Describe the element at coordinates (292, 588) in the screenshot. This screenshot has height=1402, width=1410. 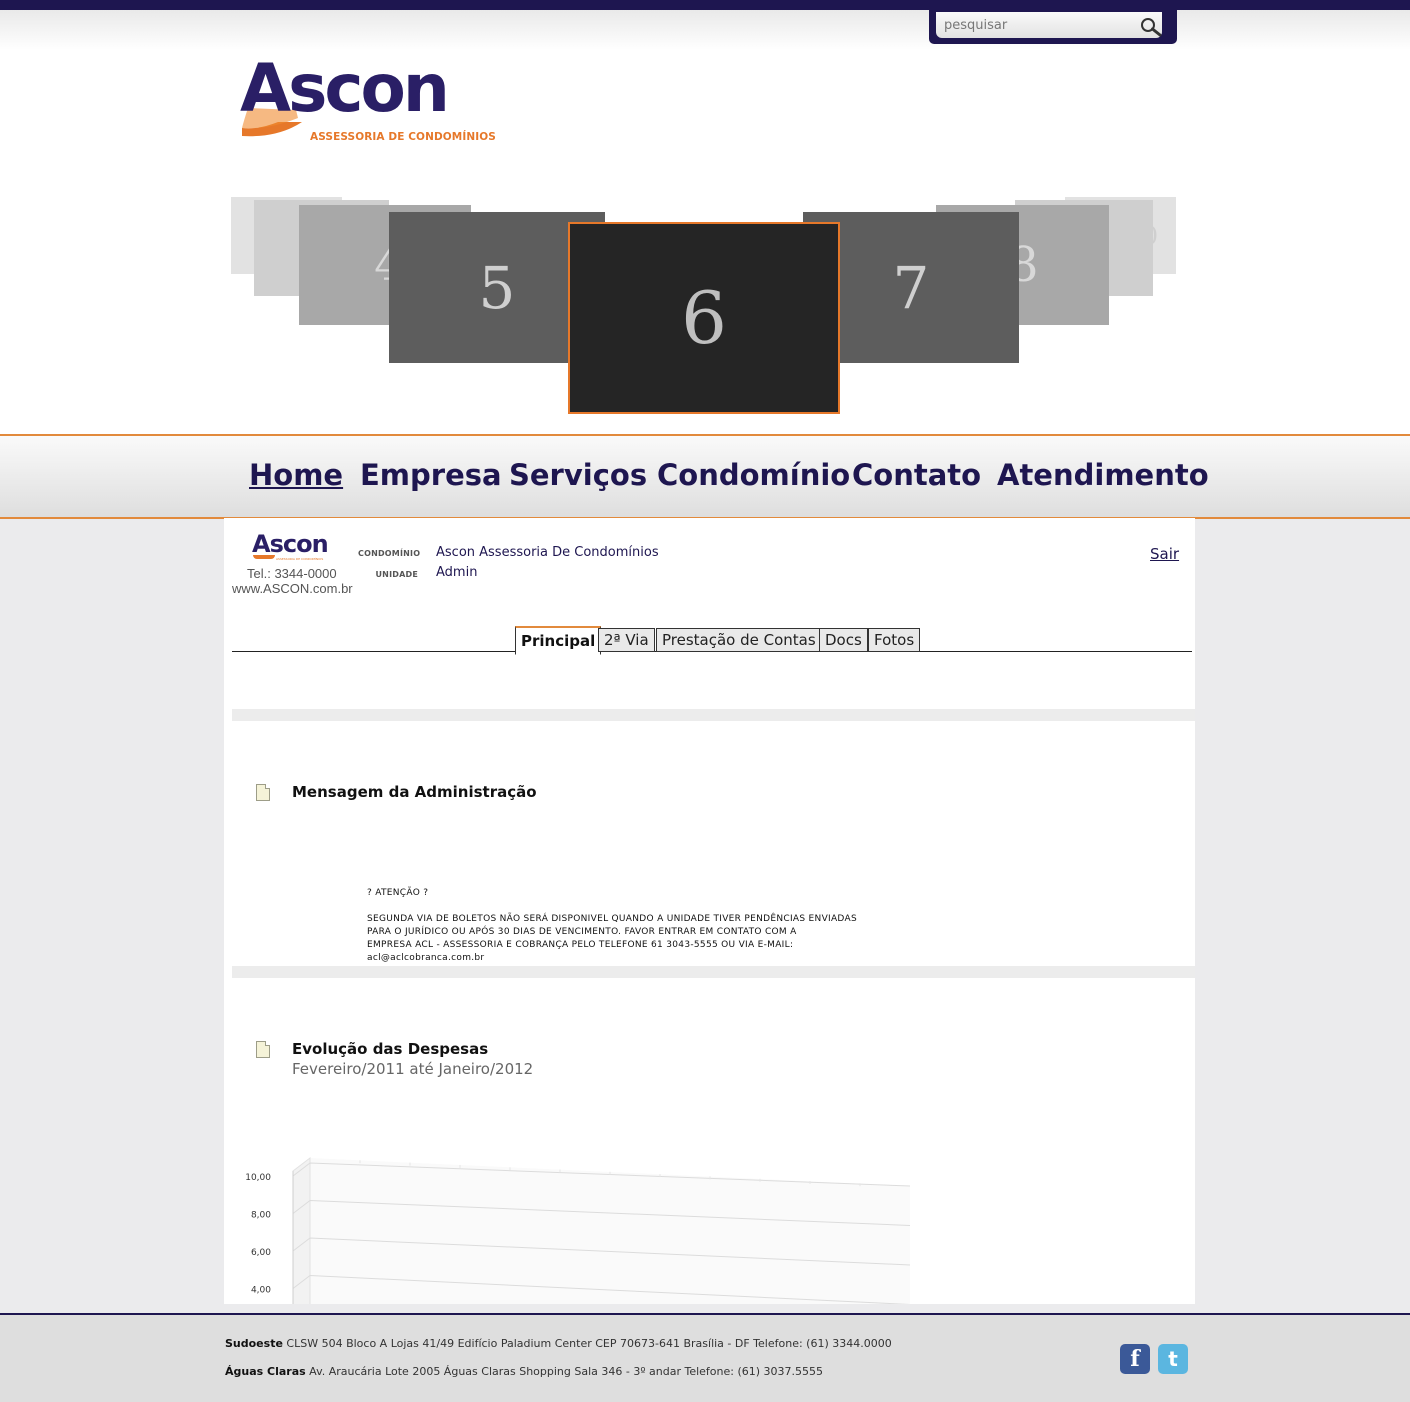
I see `website: www.ASCON.com.br` at that location.